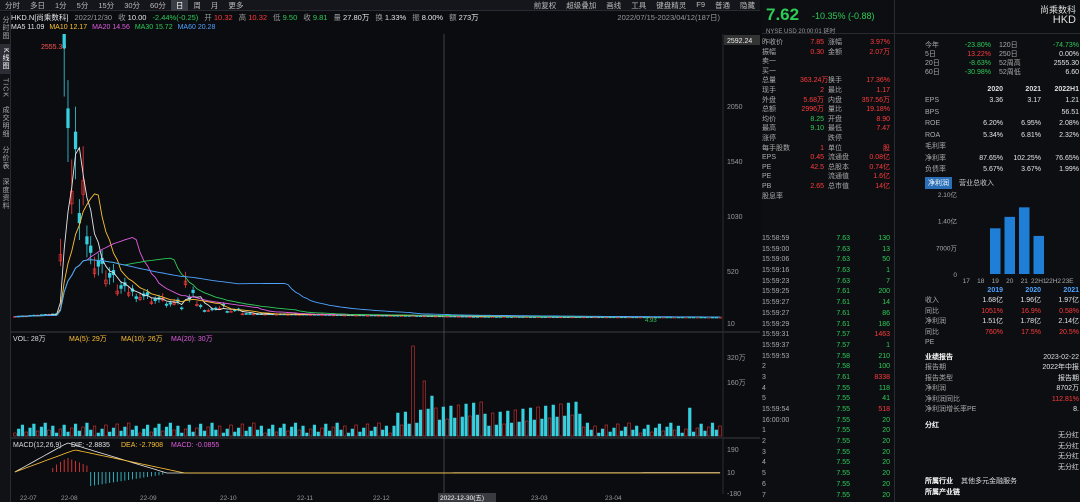 The width and height of the screenshot is (1080, 502). What do you see at coordinates (996, 100) in the screenshot?
I see `fin-value: 3.36` at bounding box center [996, 100].